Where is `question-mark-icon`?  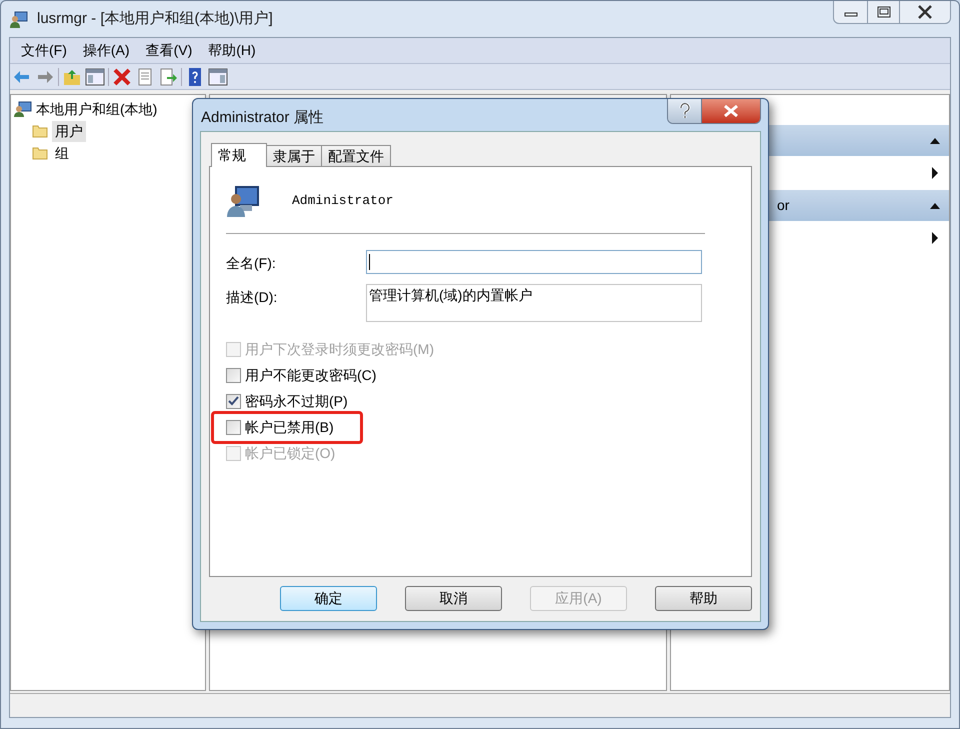
question-mark-icon is located at coordinates (684, 111).